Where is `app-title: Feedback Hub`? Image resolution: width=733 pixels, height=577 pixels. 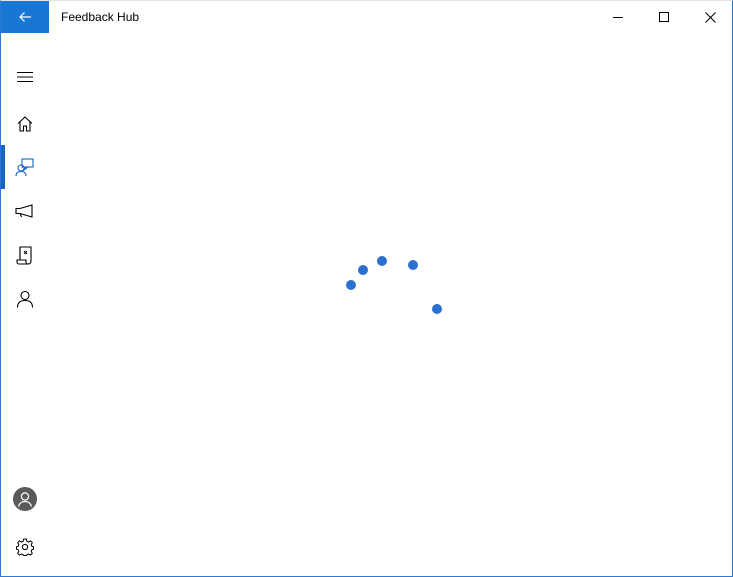 app-title: Feedback Hub is located at coordinates (100, 17).